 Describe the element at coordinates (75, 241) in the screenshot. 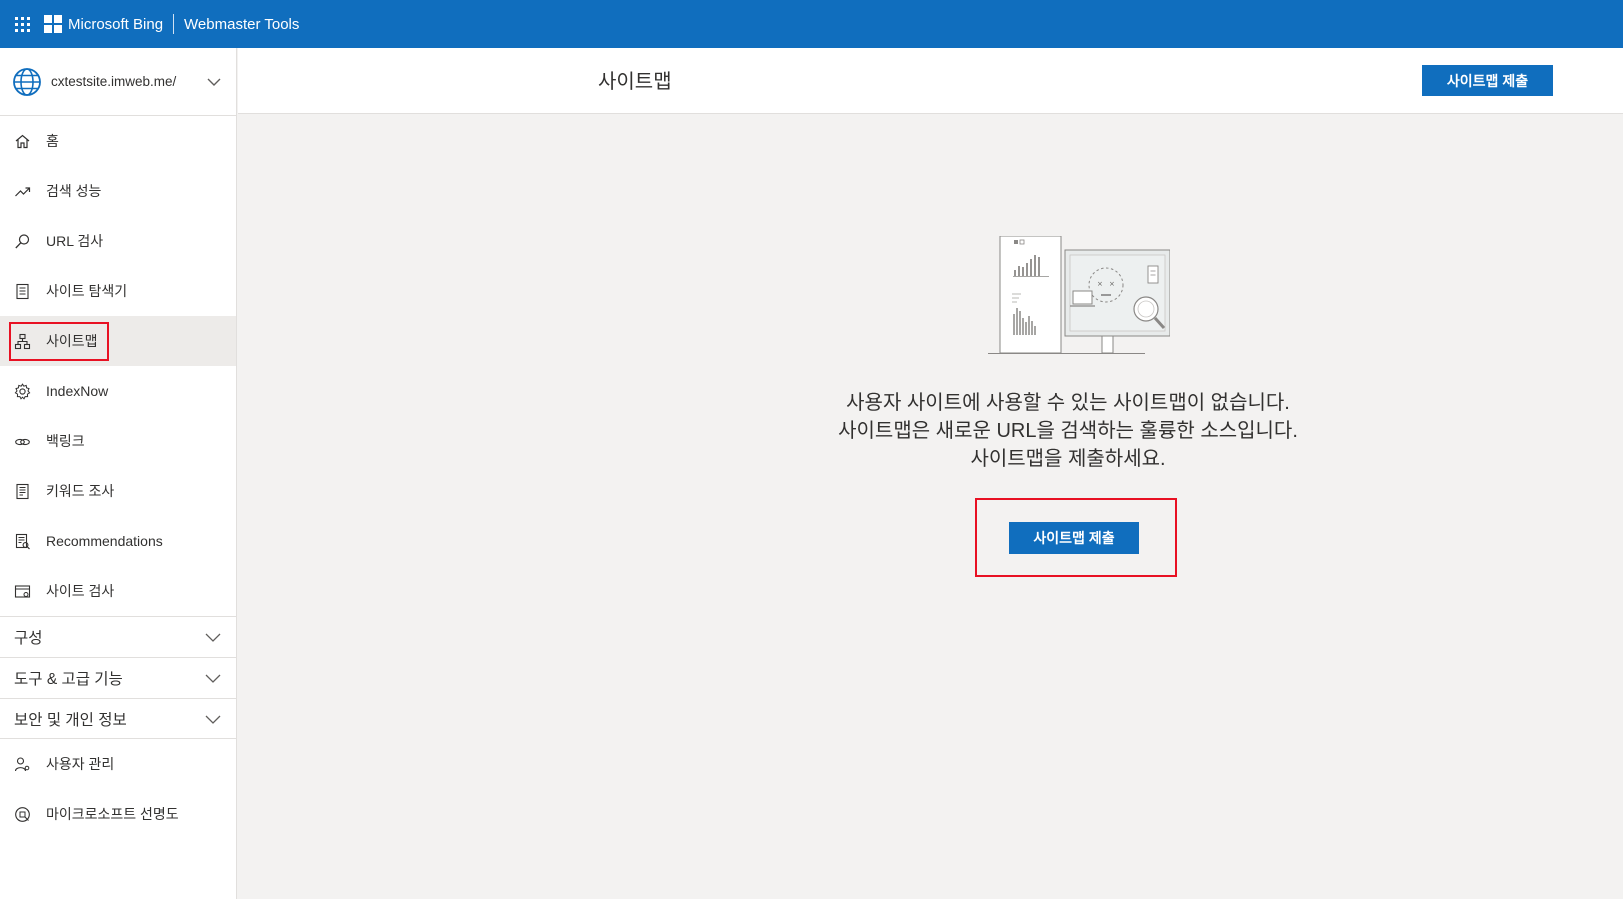

I see `nav-item-label: URL 검사` at that location.